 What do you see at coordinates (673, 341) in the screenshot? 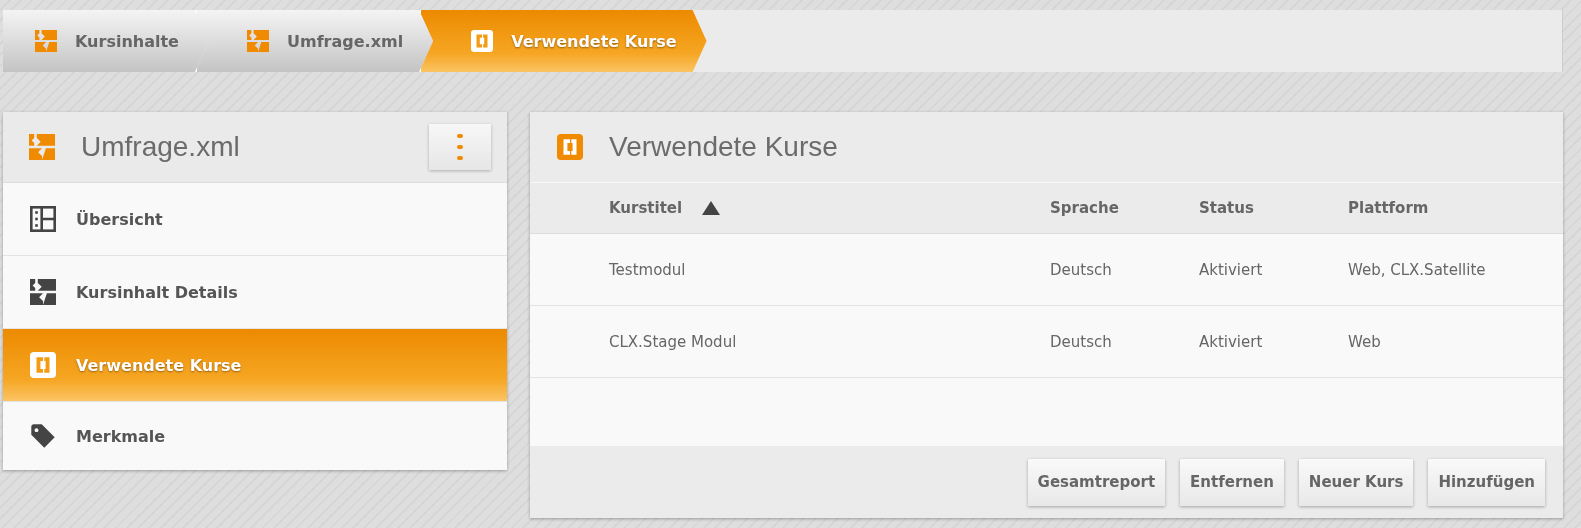
I see `table-cell: CLX.Stage Modul` at bounding box center [673, 341].